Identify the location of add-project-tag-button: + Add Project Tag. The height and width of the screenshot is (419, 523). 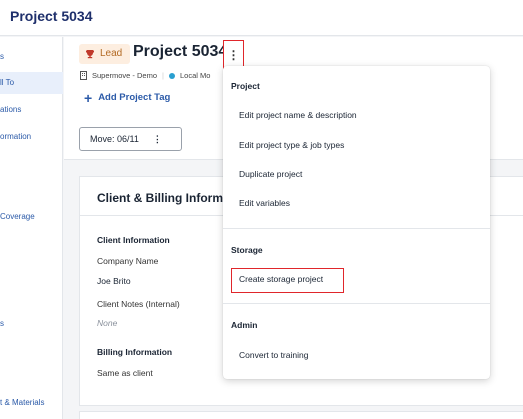
(127, 97).